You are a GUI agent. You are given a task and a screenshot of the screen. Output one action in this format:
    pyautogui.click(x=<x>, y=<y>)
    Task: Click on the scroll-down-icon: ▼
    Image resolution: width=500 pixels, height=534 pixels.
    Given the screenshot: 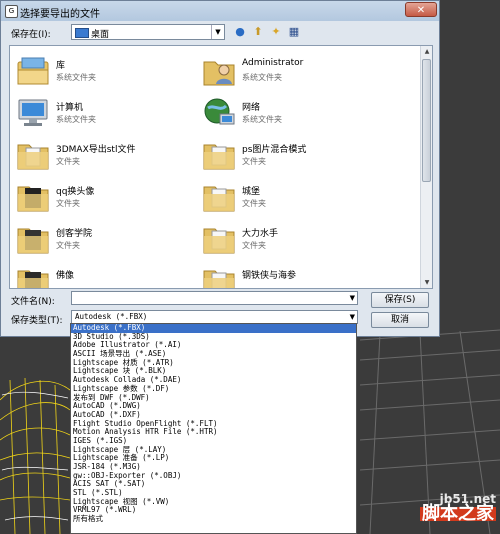 What is the action you would take?
    pyautogui.click(x=426, y=282)
    